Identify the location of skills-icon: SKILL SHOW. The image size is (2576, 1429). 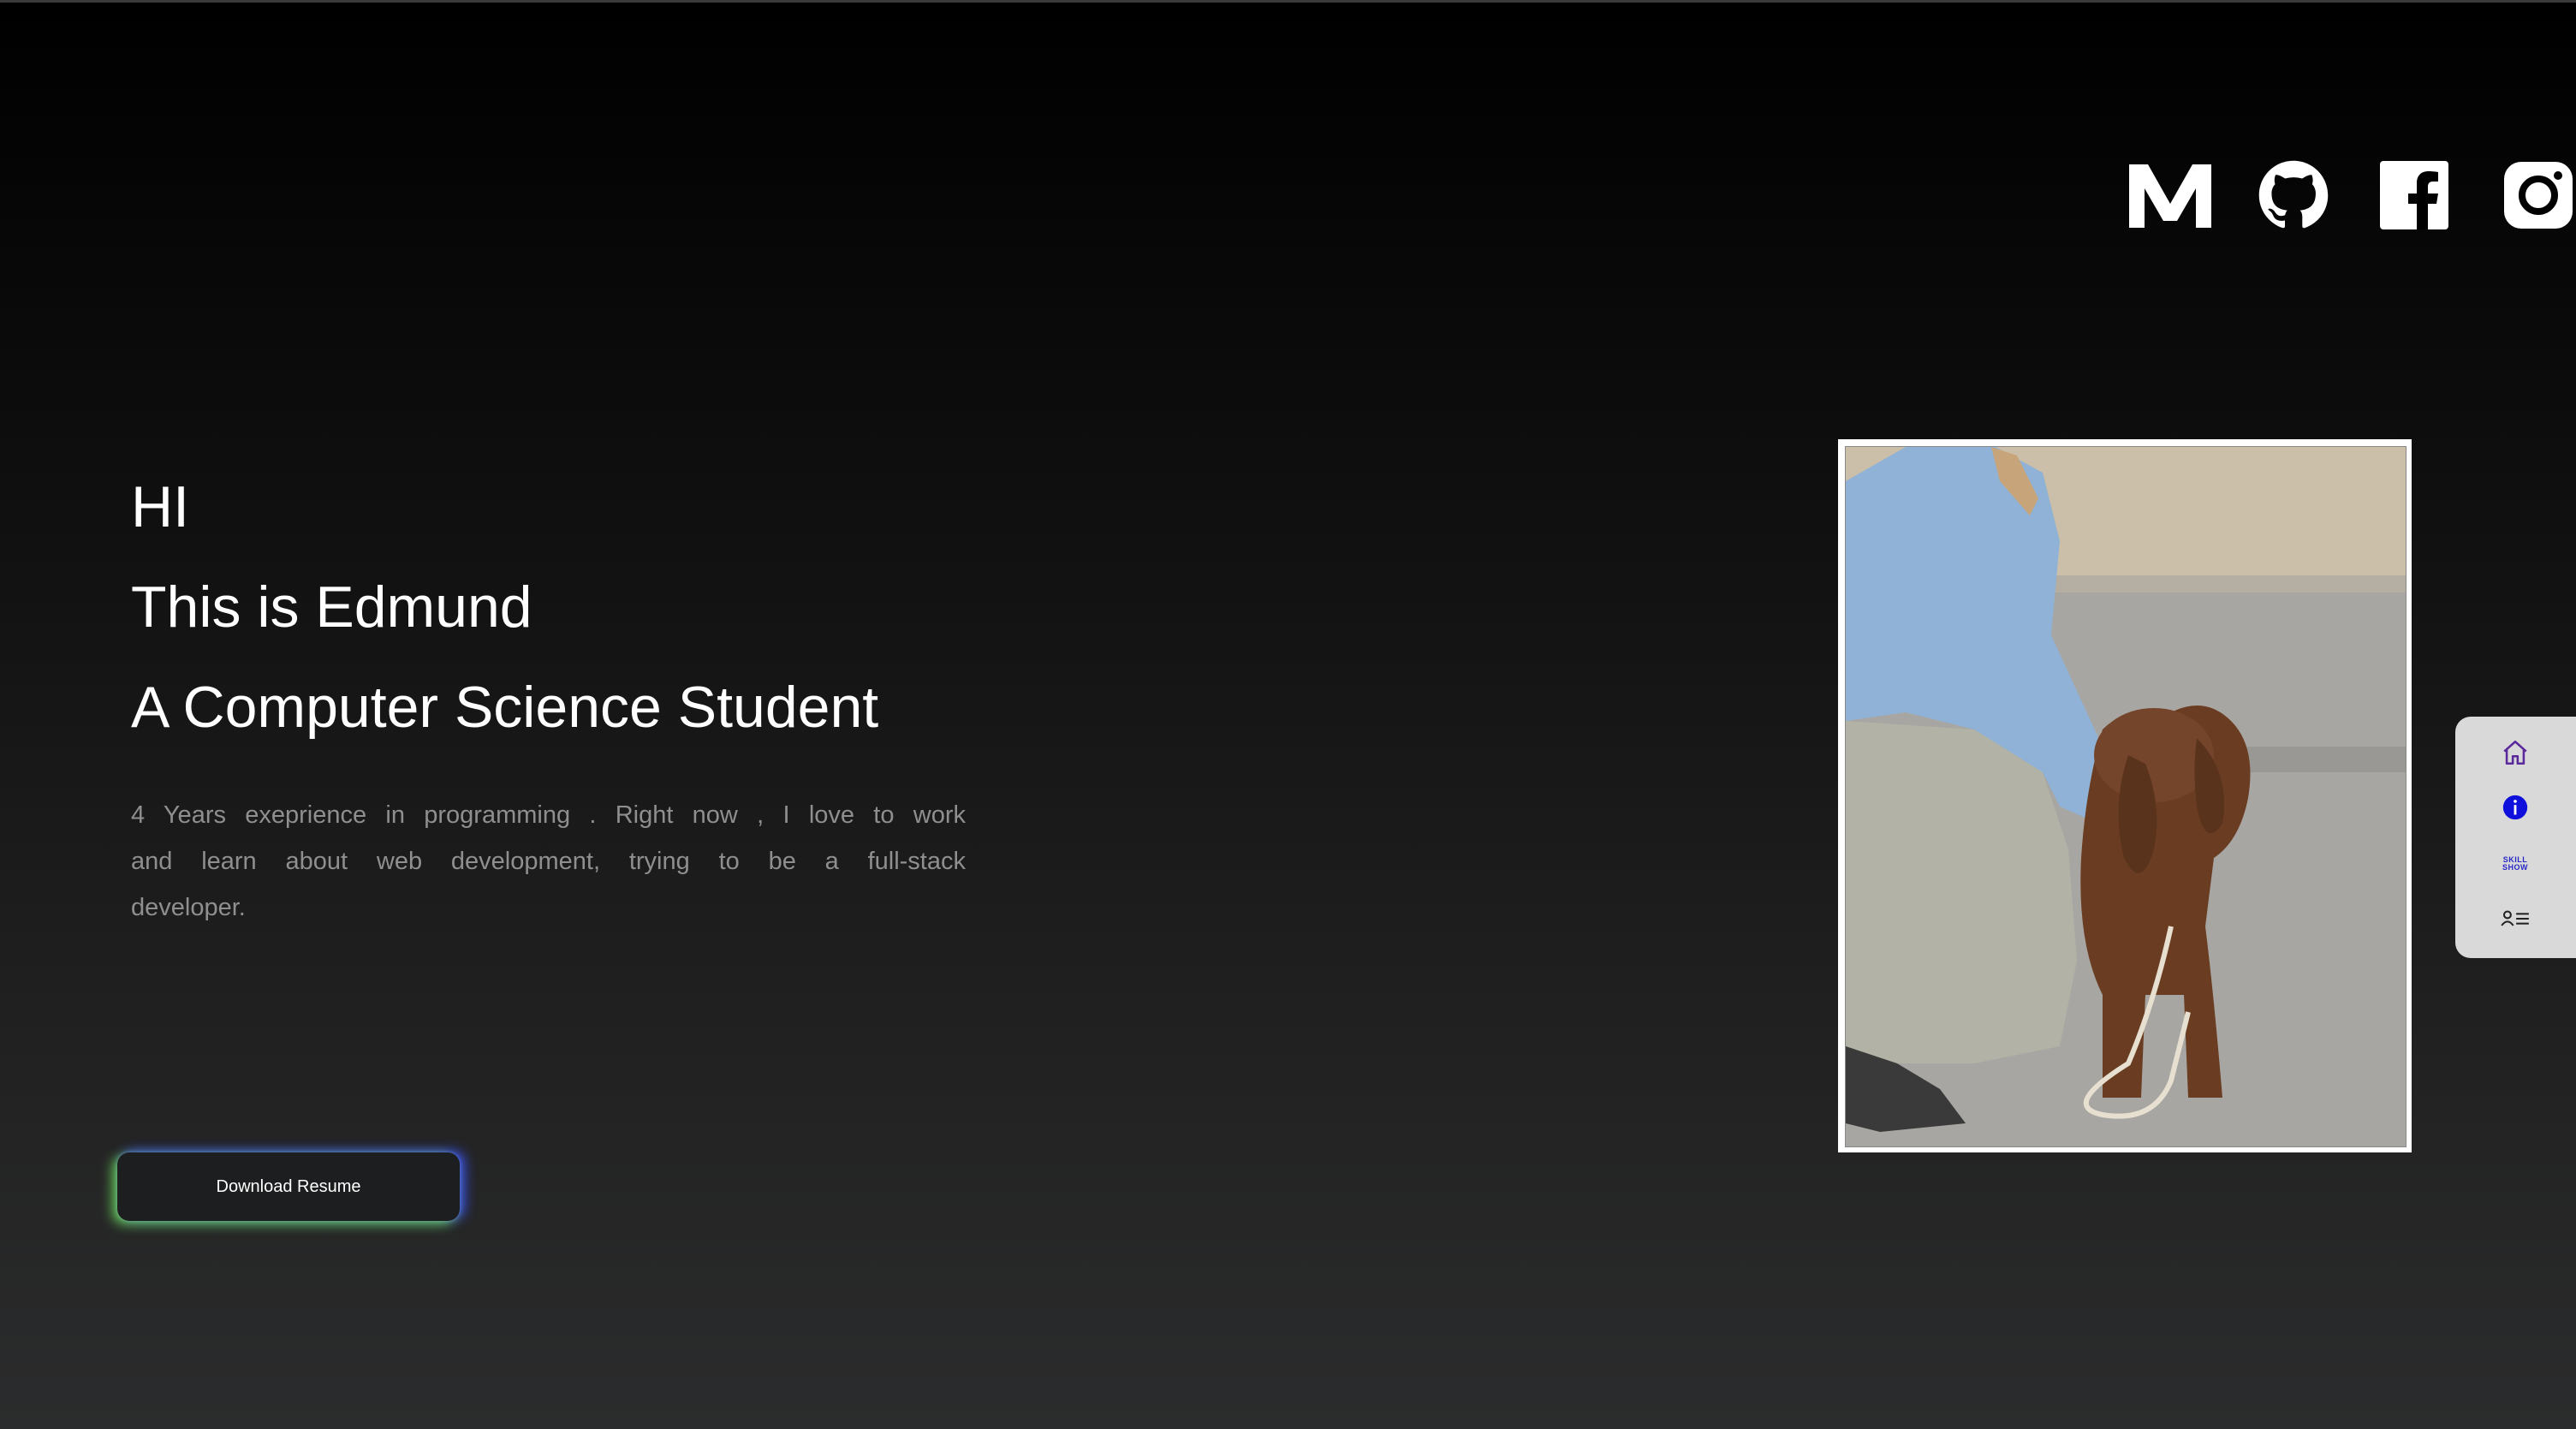
(2515, 863).